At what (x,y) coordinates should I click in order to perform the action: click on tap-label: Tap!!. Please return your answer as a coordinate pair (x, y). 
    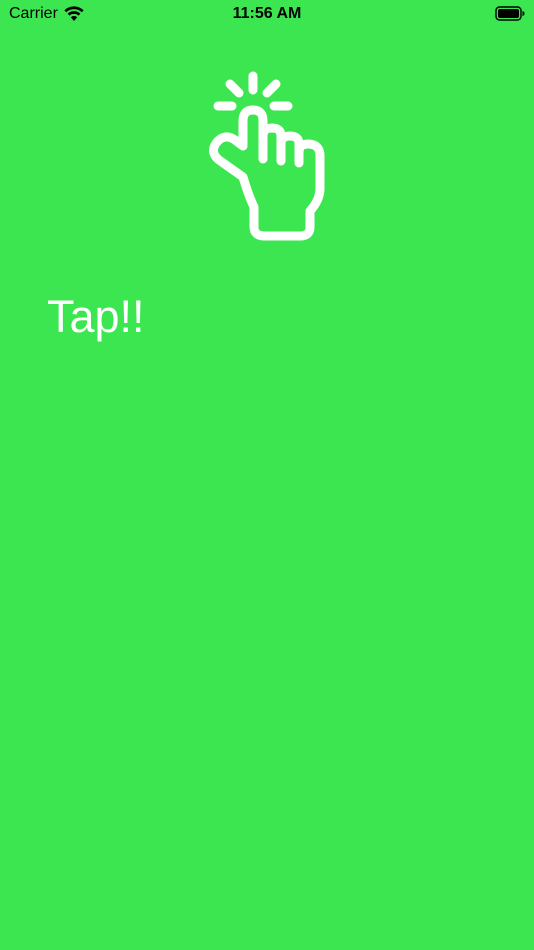
    Looking at the image, I should click on (96, 316).